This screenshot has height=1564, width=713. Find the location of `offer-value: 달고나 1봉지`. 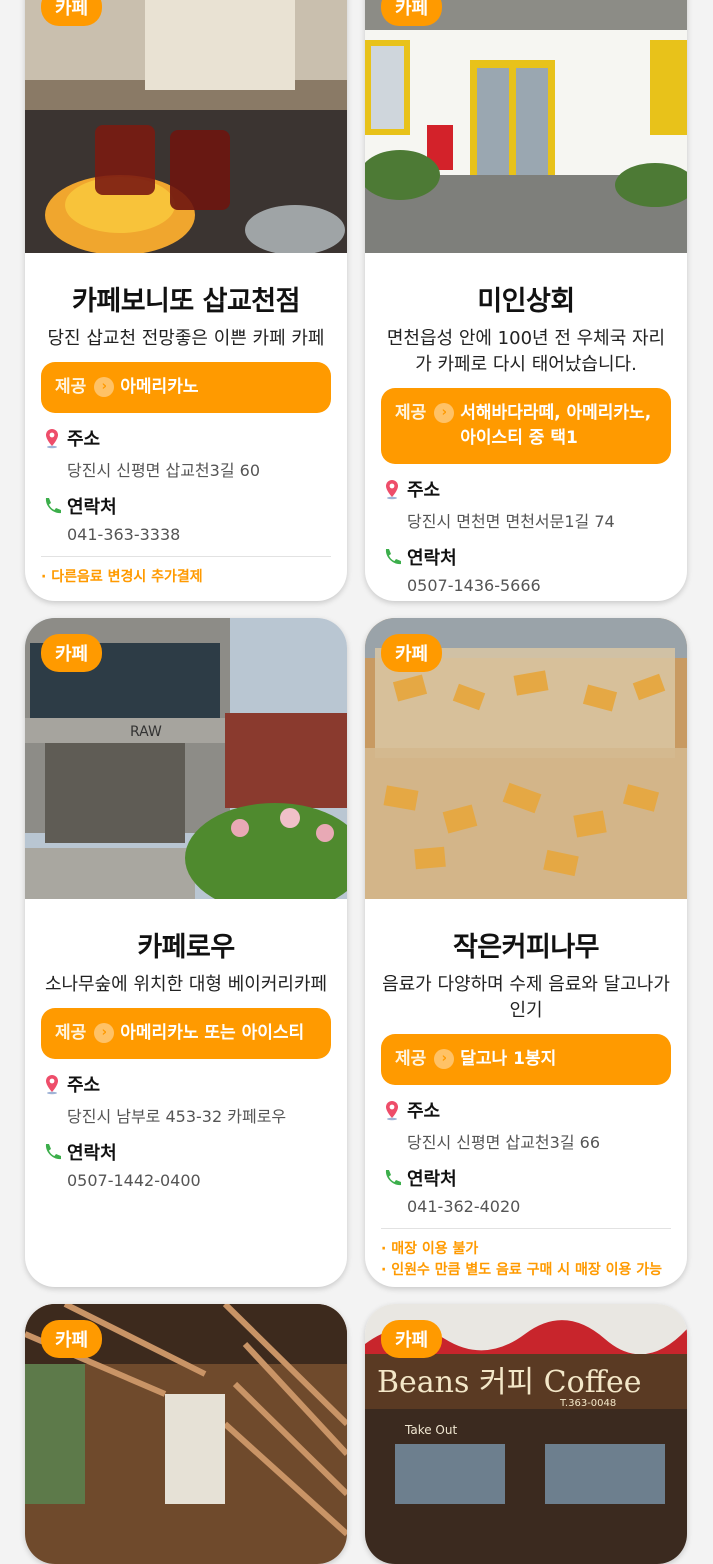

offer-value: 달고나 1봉지 is located at coordinates (508, 1059).